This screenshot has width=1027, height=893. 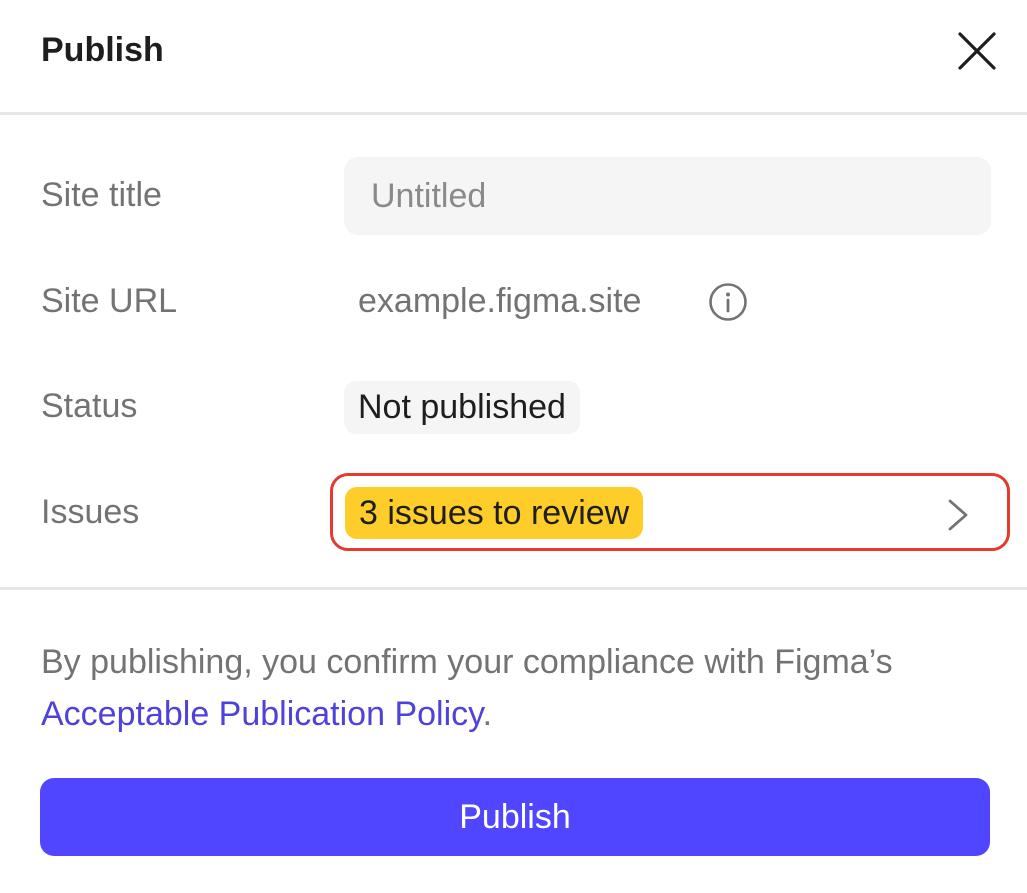 I want to click on compliance-suffix: ., so click(x=487, y=714).